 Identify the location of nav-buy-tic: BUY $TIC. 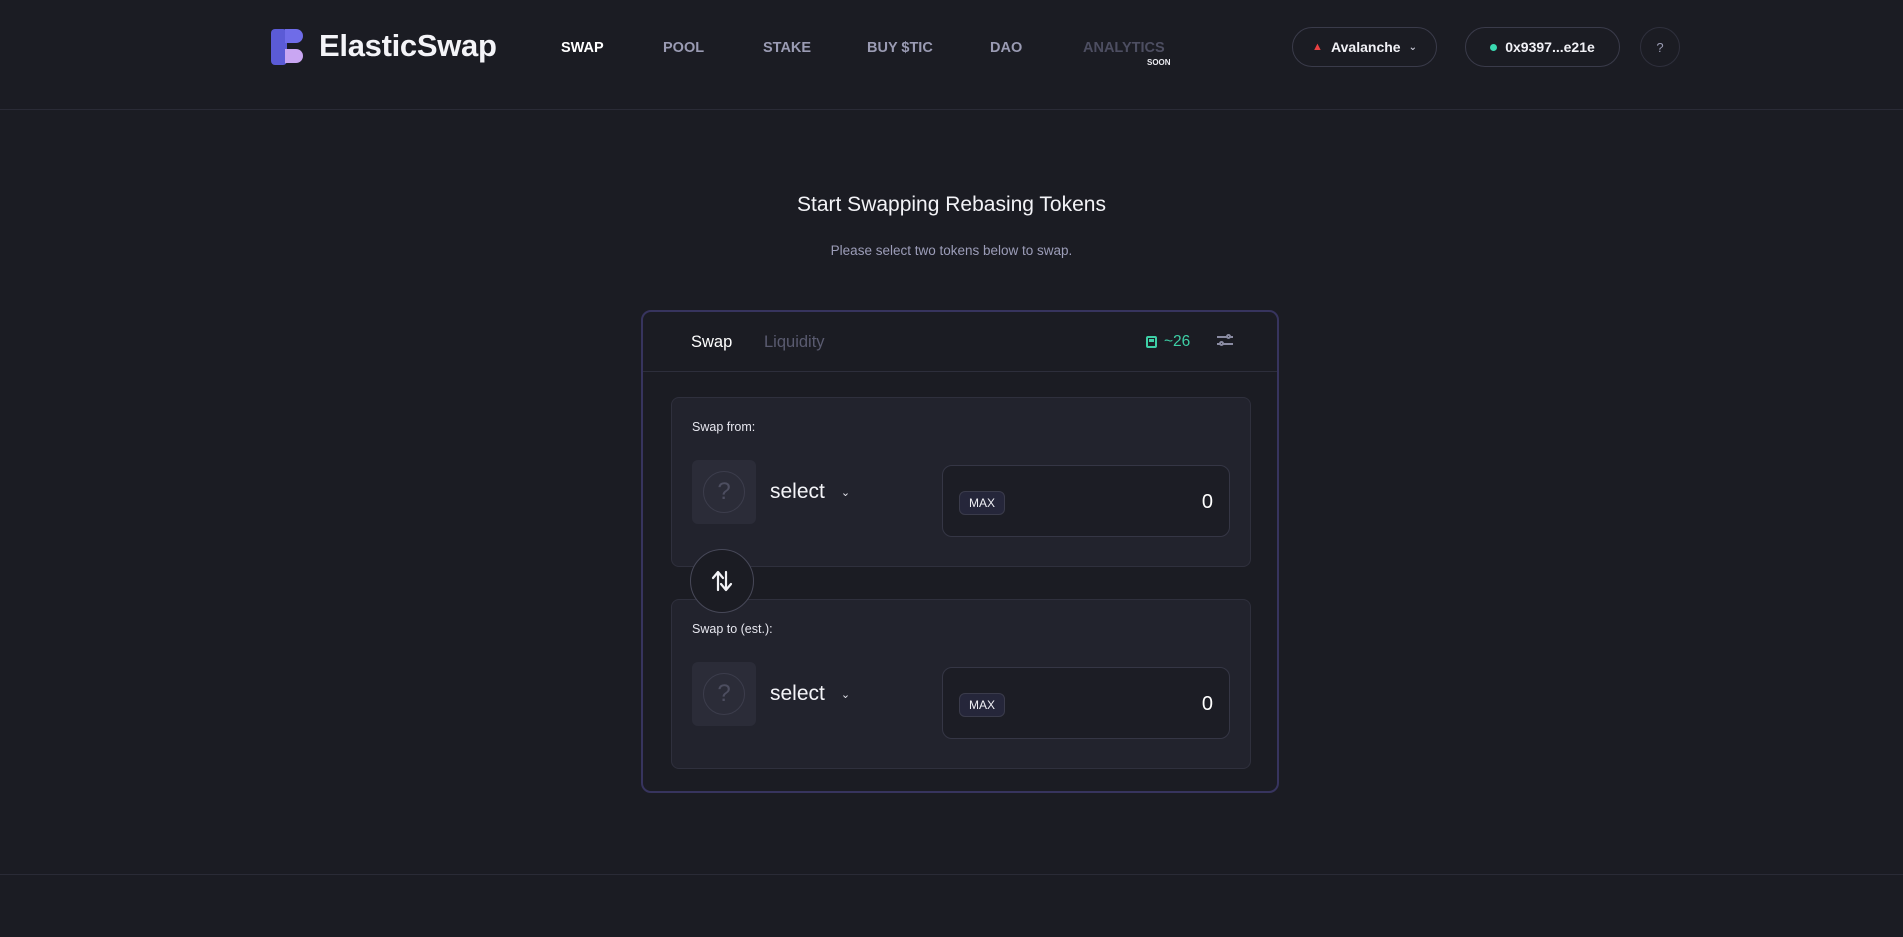
(900, 48).